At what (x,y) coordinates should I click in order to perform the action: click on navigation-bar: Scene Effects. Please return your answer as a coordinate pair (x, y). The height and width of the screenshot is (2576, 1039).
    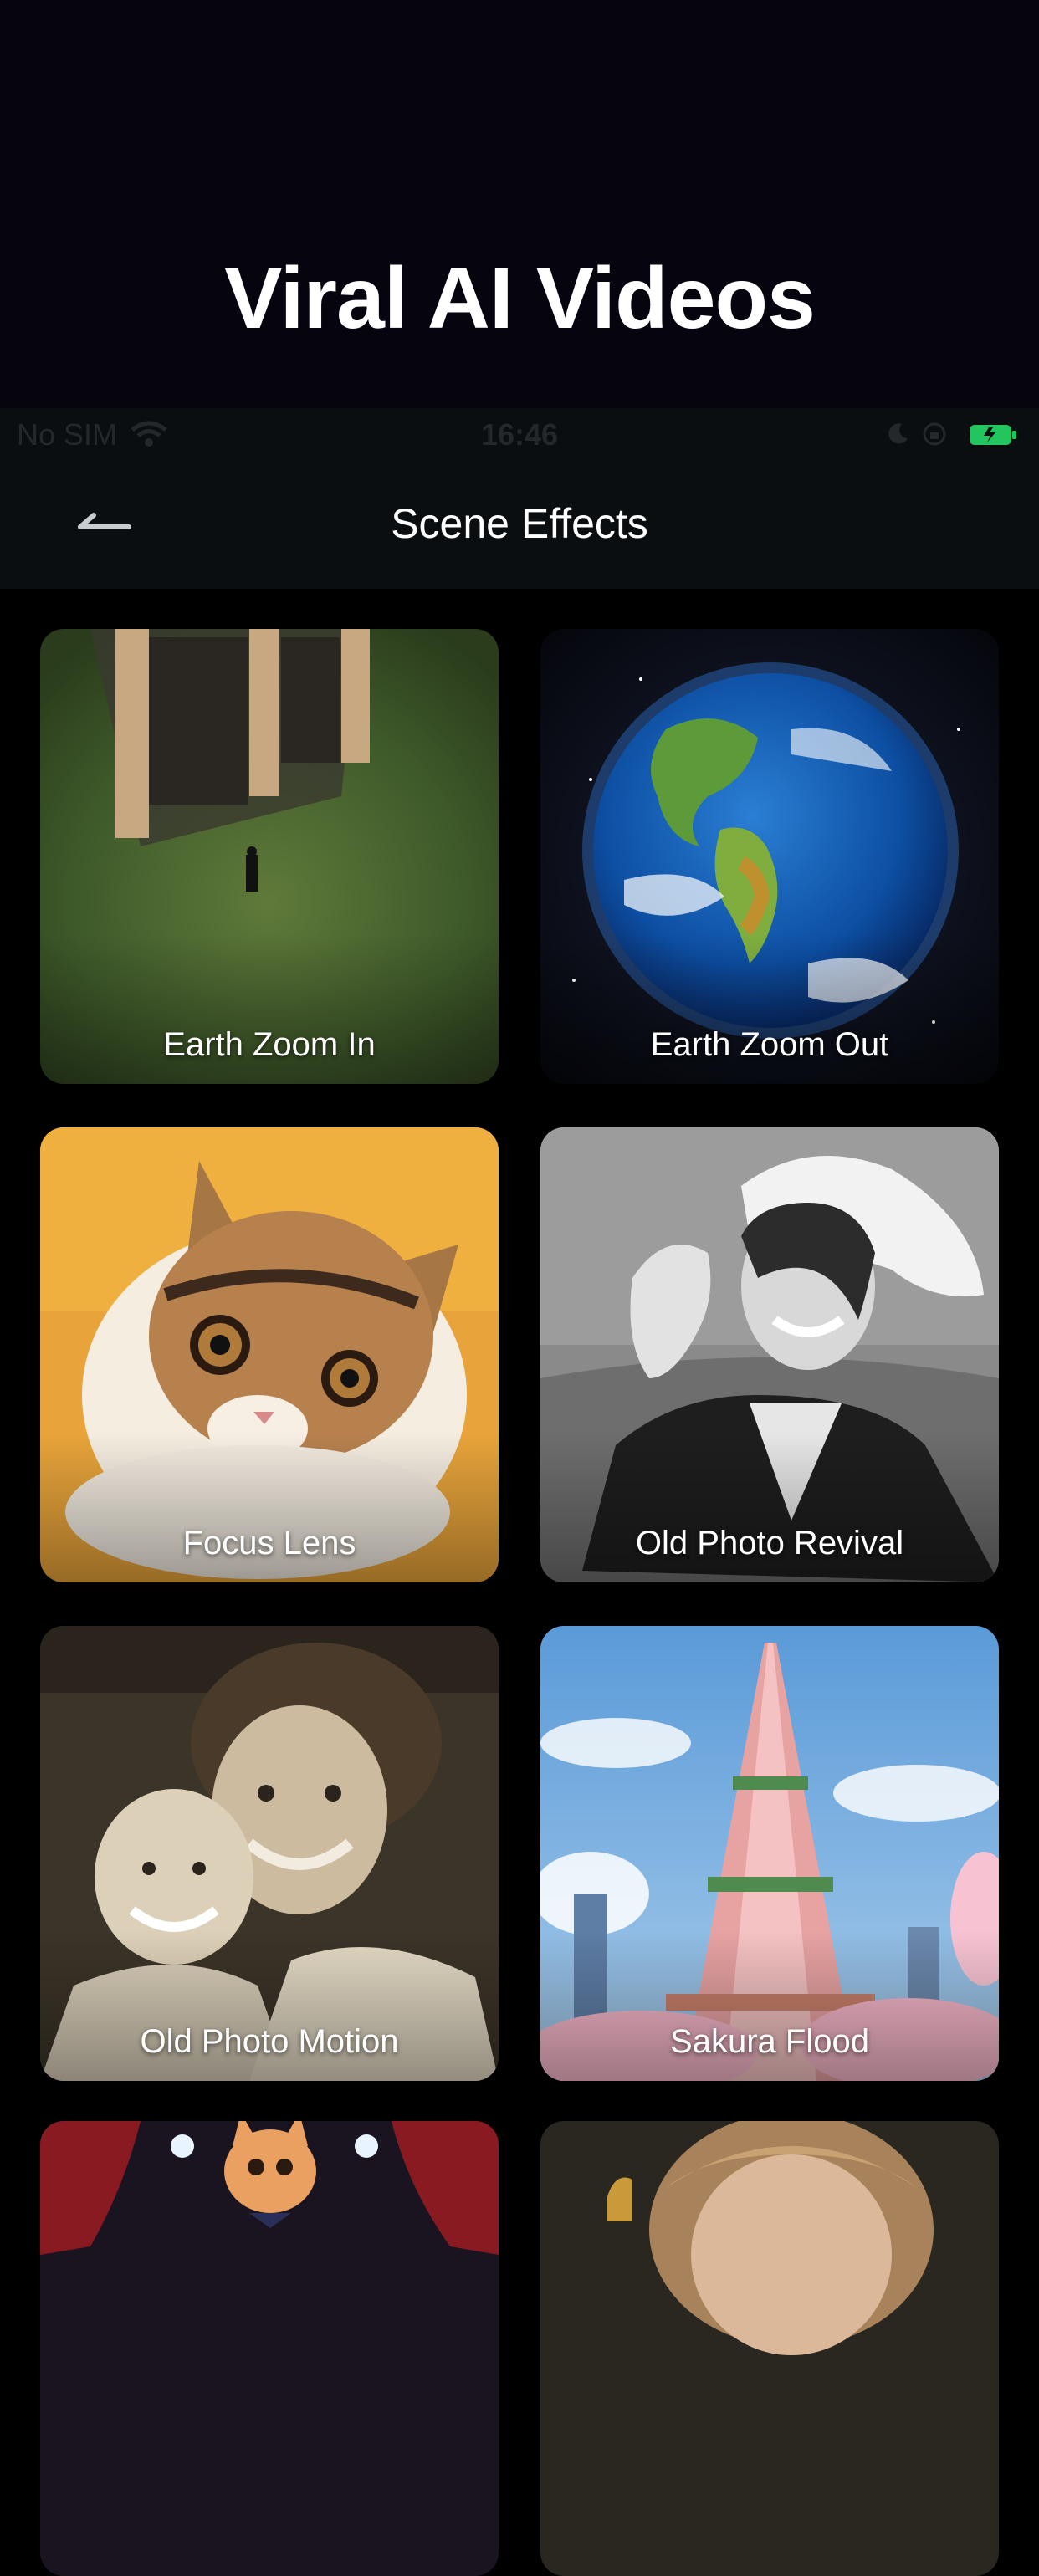
    Looking at the image, I should click on (519, 524).